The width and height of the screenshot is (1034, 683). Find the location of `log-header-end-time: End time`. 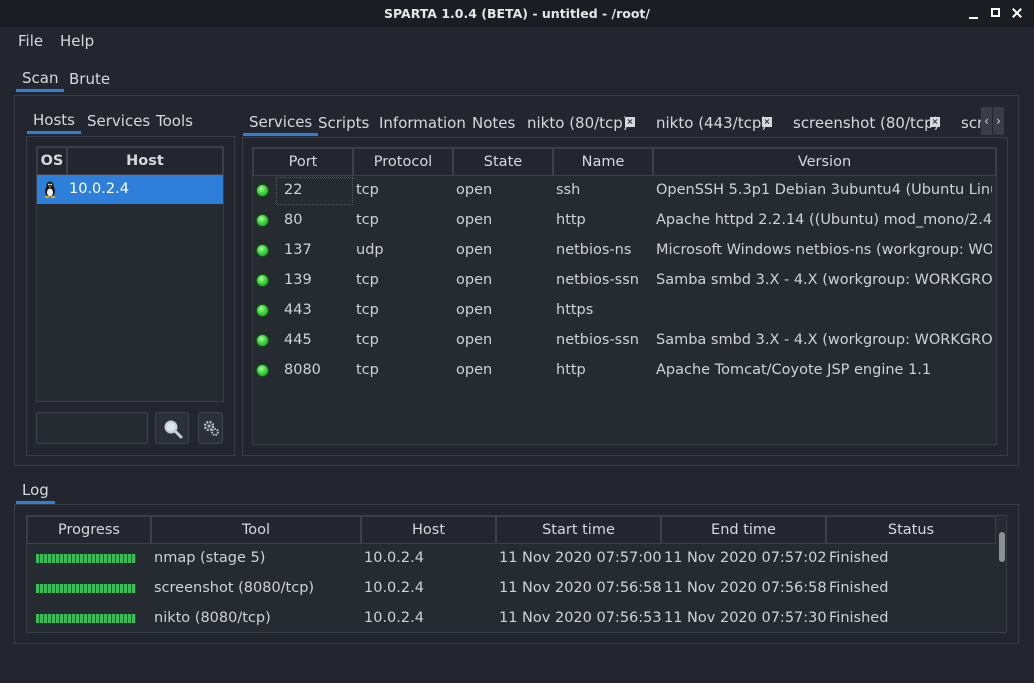

log-header-end-time: End time is located at coordinates (743, 530).